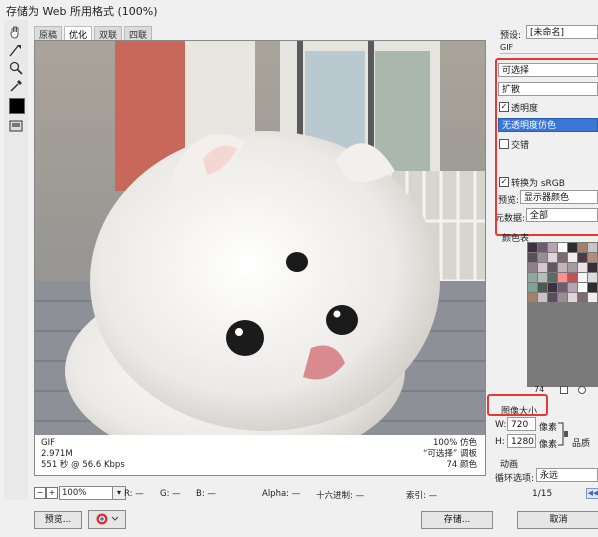 The width and height of the screenshot is (598, 537). What do you see at coordinates (557, 520) in the screenshot?
I see `cancel-button: 取消` at bounding box center [557, 520].